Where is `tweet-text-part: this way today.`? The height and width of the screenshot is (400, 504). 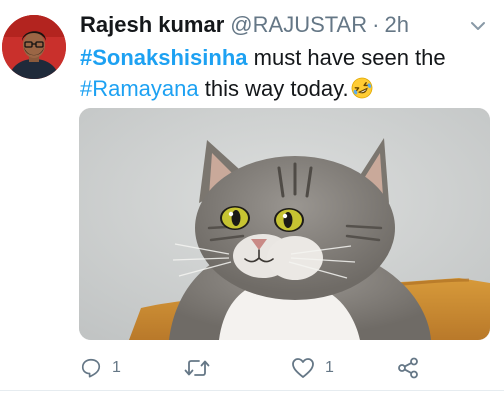 tweet-text-part: this way today. is located at coordinates (273, 88).